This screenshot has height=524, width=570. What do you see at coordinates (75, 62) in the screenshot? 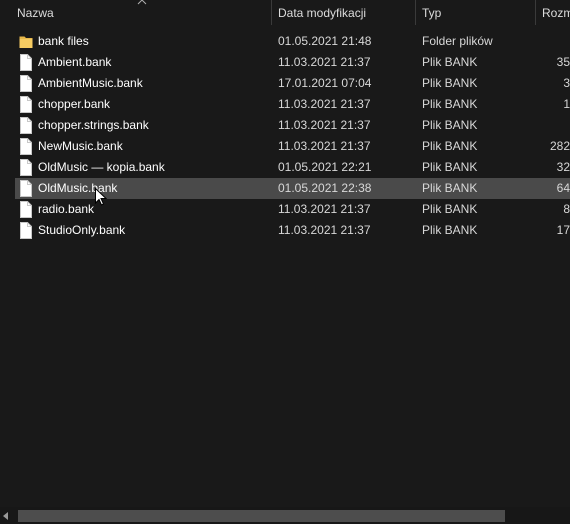
I see `file-name: Ambient.bank` at bounding box center [75, 62].